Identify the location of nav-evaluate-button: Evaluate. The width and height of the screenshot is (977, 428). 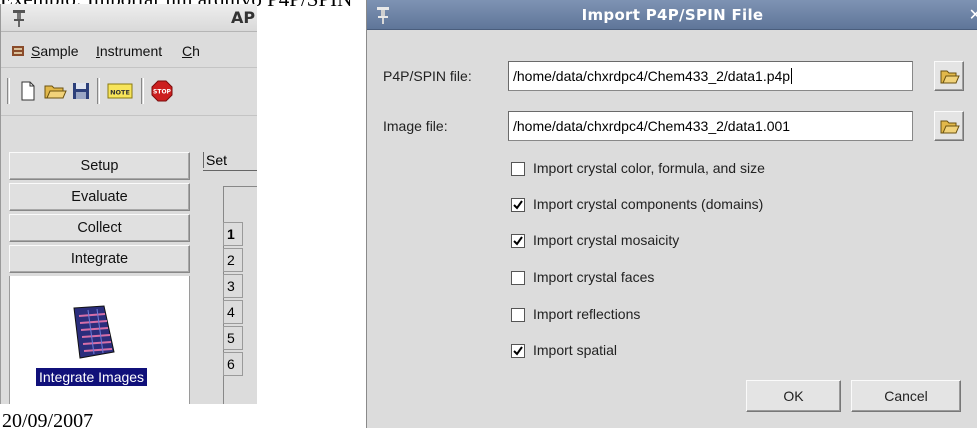
(99, 197).